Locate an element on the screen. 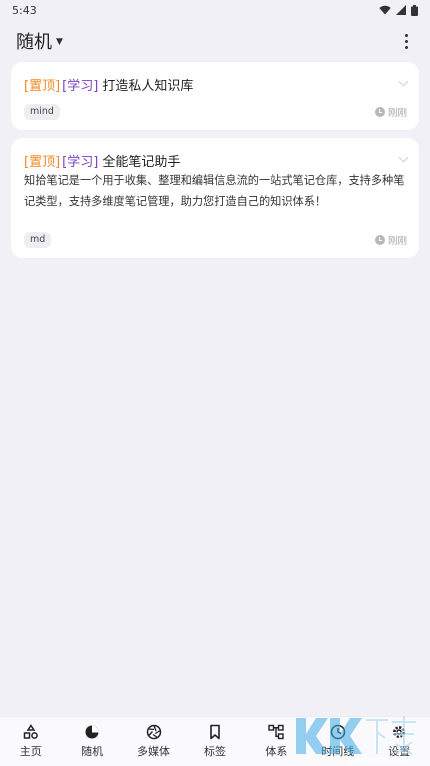 The height and width of the screenshot is (766, 430). view-selector: 随机 ▼ is located at coordinates (39, 41).